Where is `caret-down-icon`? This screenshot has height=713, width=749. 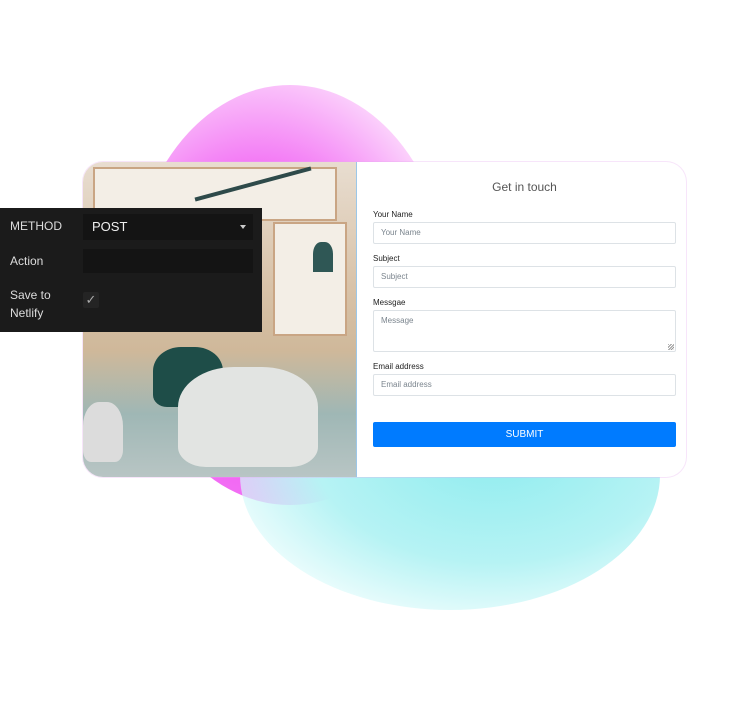 caret-down-icon is located at coordinates (243, 227).